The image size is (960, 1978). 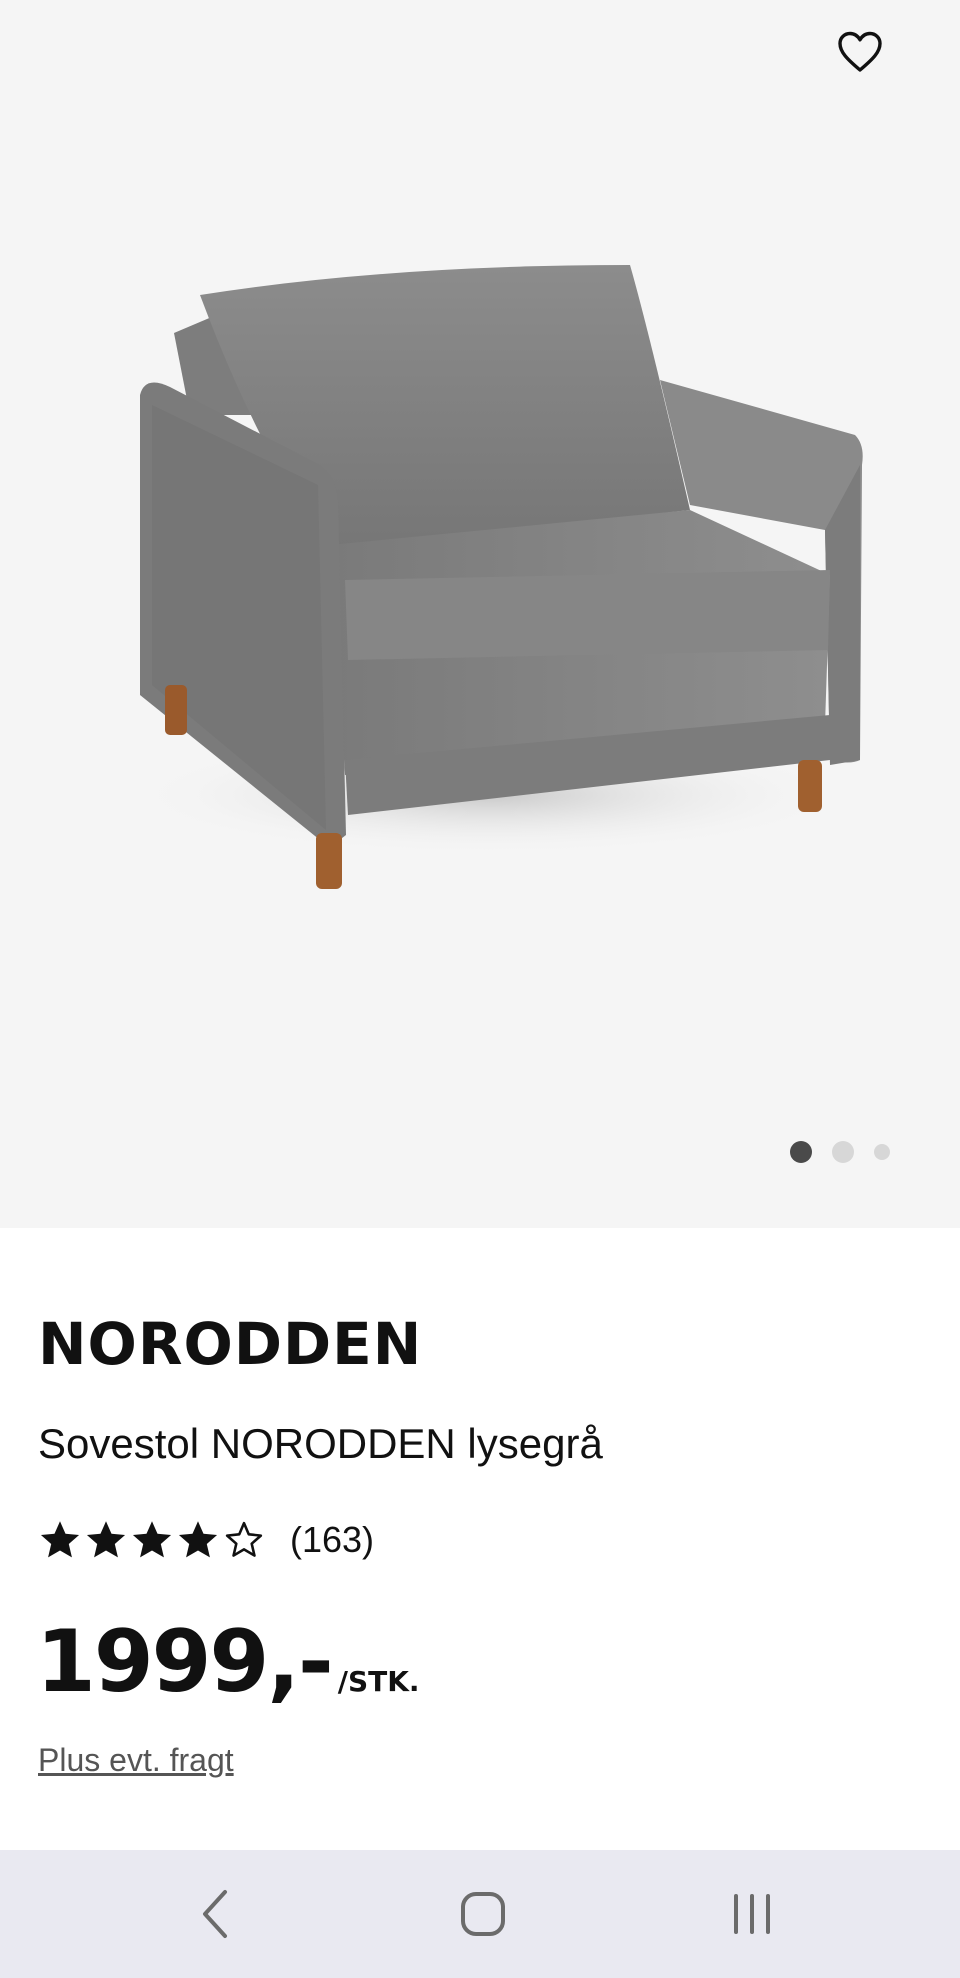 I want to click on favorite-button, so click(x=860, y=52).